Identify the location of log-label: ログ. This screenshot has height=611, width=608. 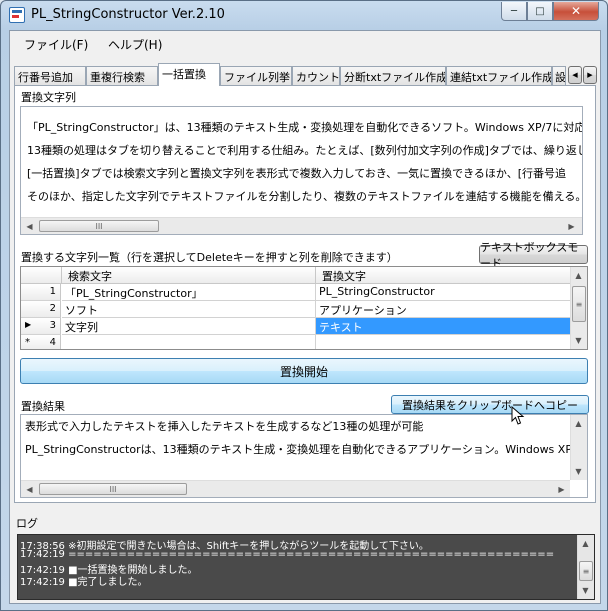
(27, 523).